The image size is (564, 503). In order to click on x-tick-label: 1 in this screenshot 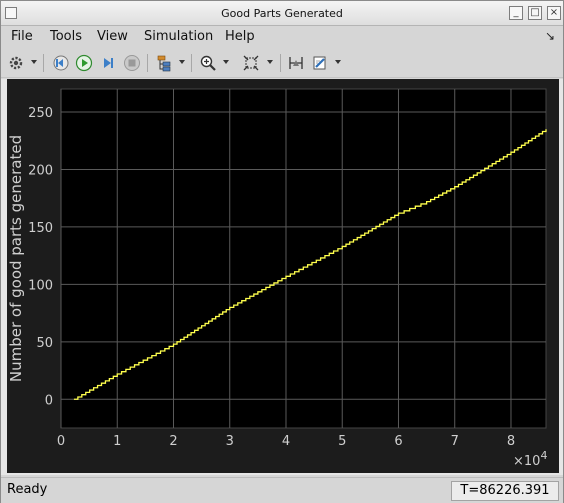, I will do `click(117, 441)`.